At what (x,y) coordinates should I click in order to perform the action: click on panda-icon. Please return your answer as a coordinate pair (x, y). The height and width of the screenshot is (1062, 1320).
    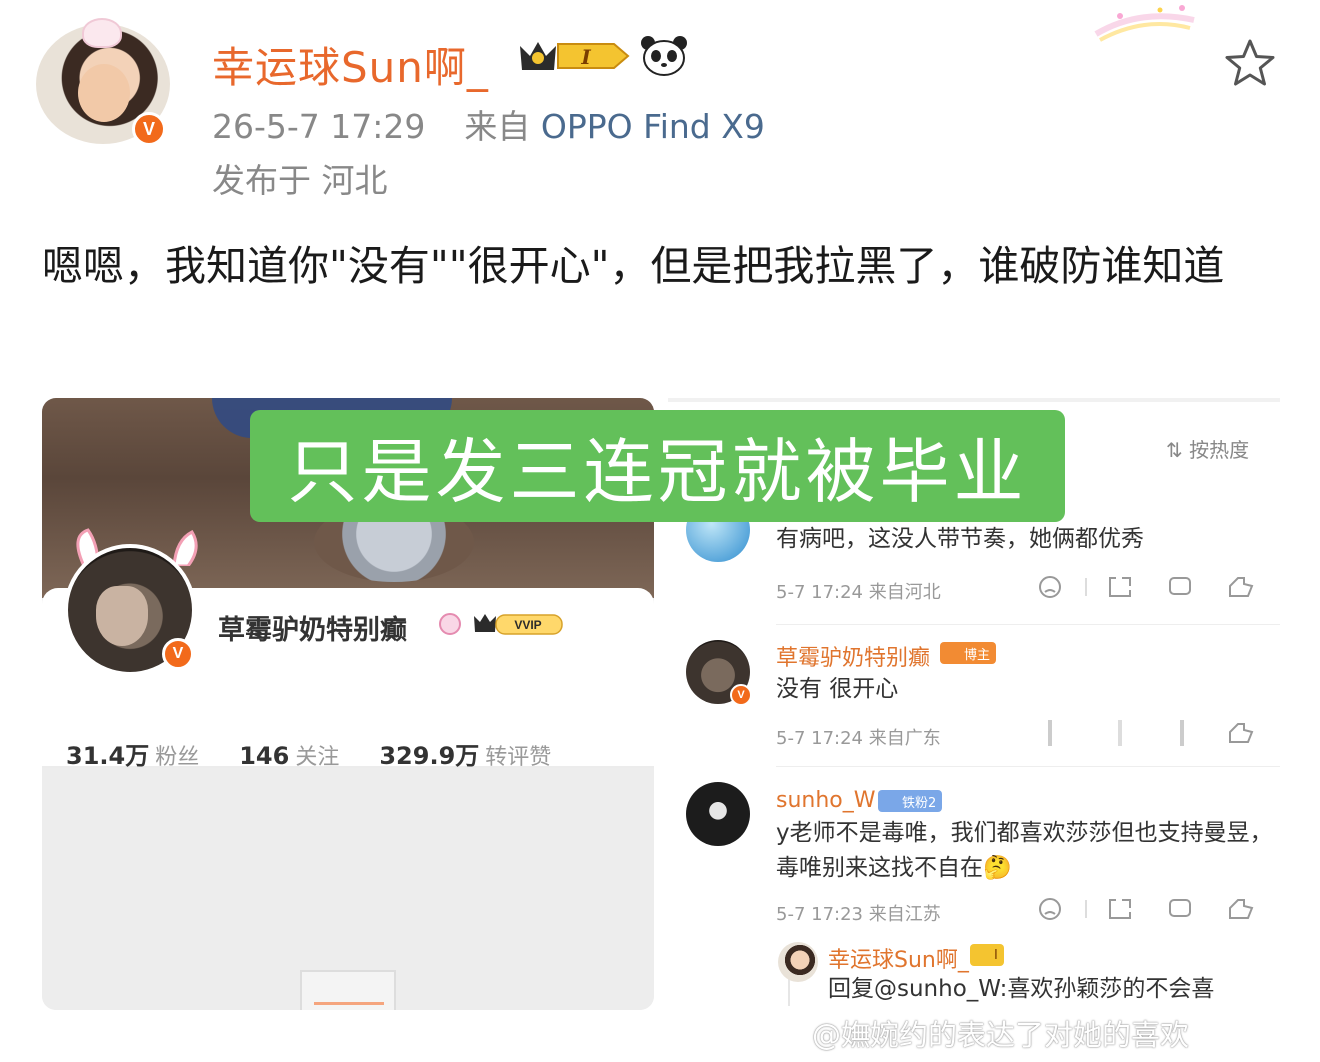
    Looking at the image, I should click on (664, 56).